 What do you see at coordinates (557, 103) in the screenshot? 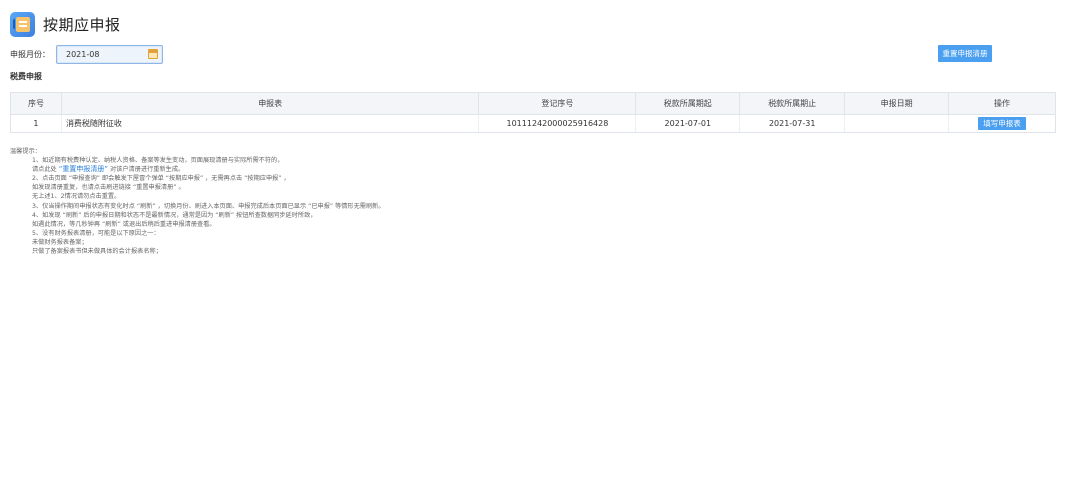
I see `col-header-reg-no: 登记序号` at bounding box center [557, 103].